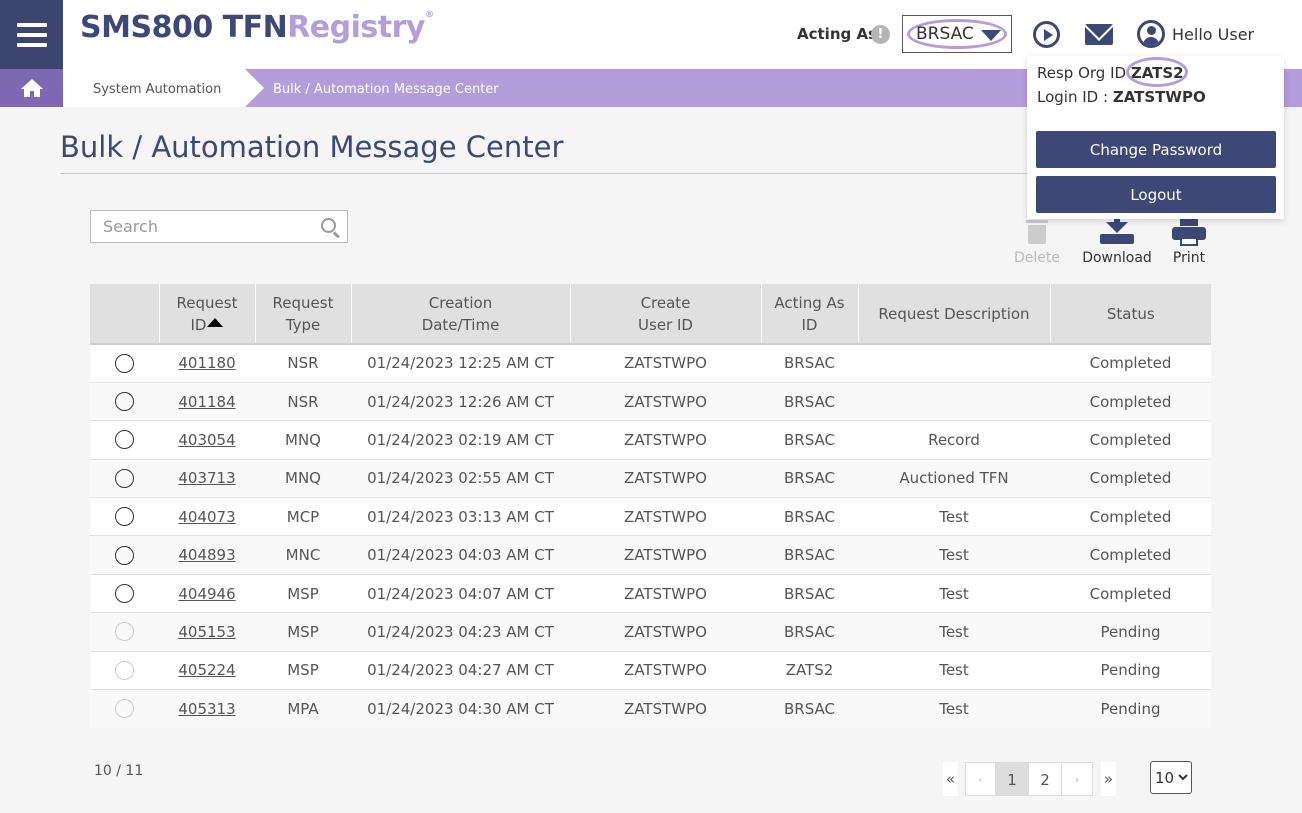 The height and width of the screenshot is (813, 1302). I want to click on acting-as-value: BRSAC, so click(945, 34).